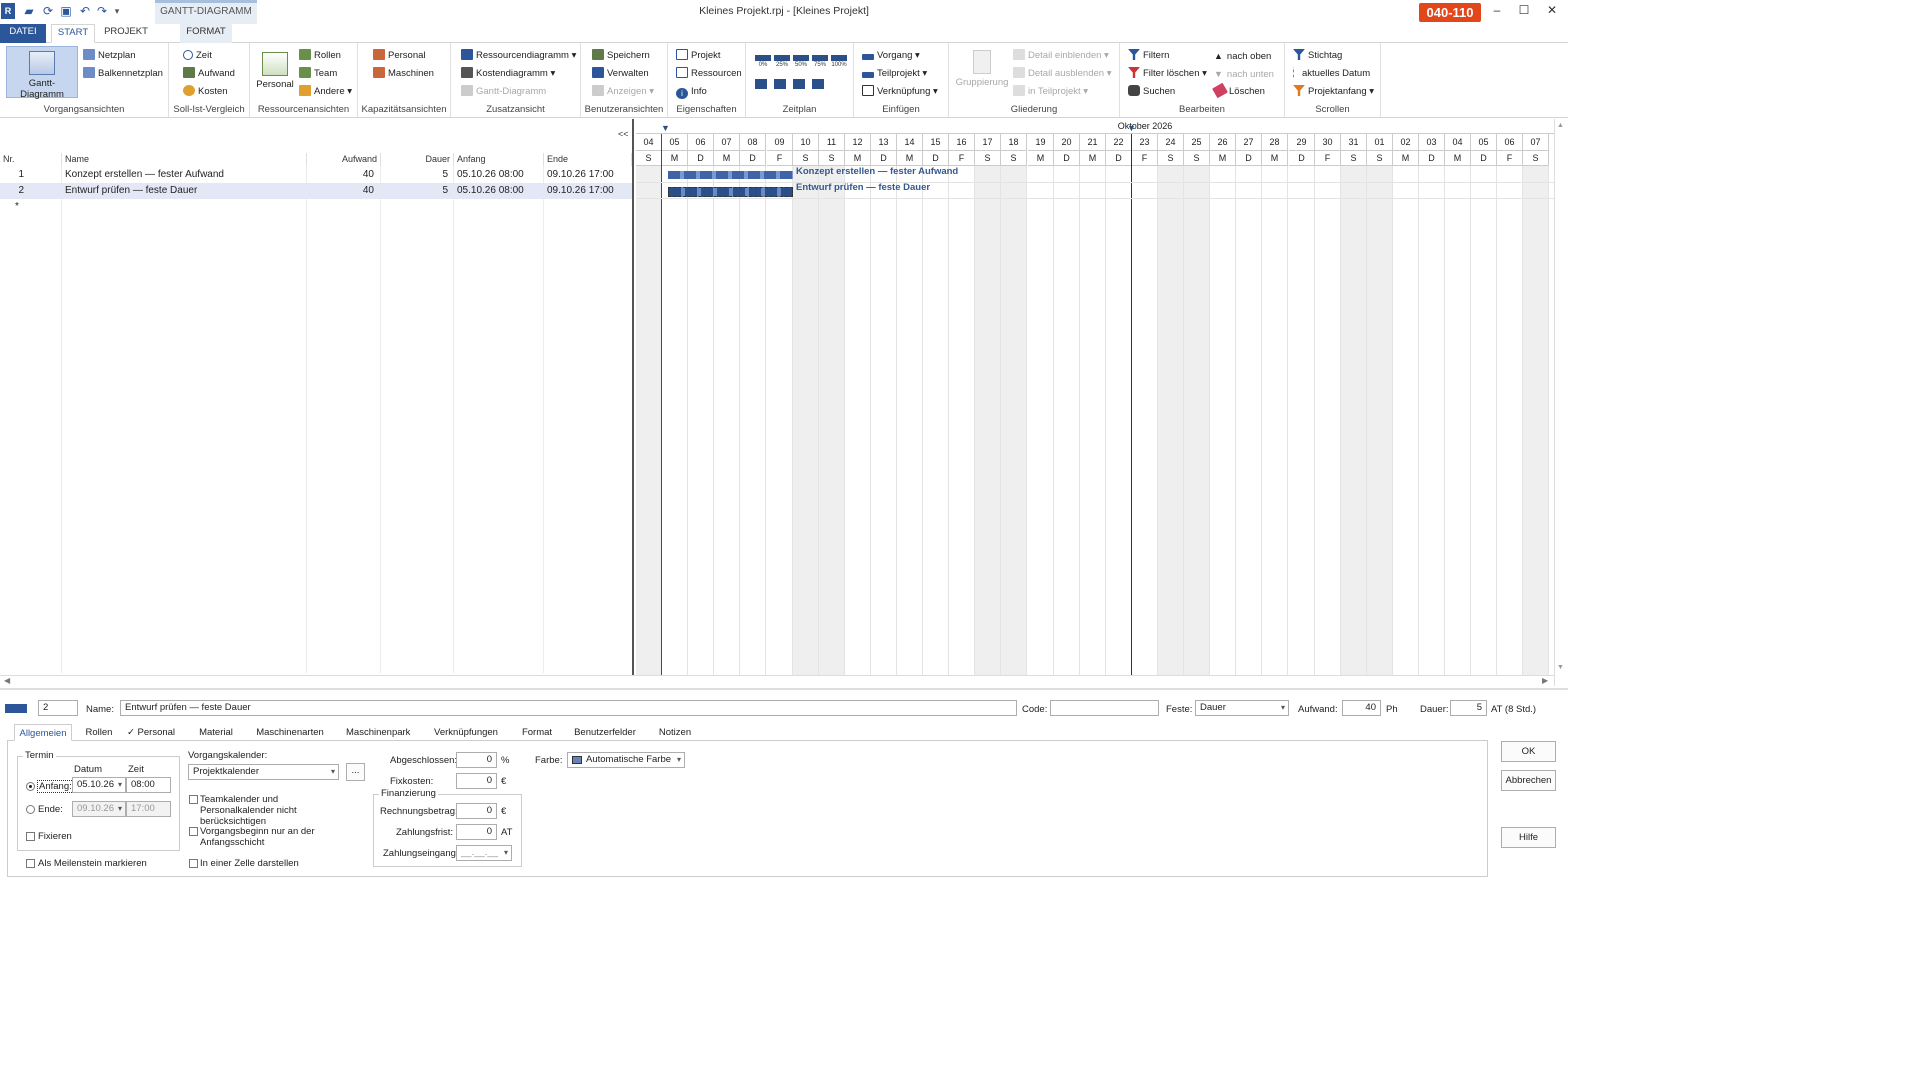 The width and height of the screenshot is (1920, 1080). Describe the element at coordinates (900, 92) in the screenshot. I see `verknuepfung-button: Verknüpfung ▾` at that location.